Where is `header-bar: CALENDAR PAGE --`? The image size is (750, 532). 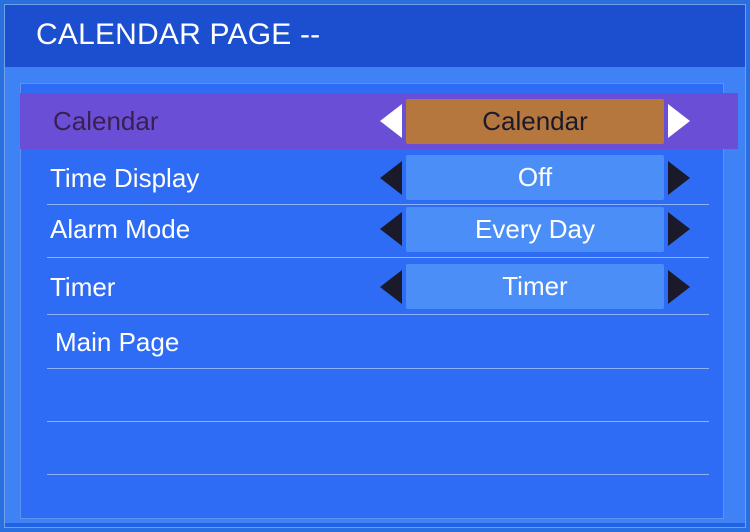
header-bar: CALENDAR PAGE -- is located at coordinates (375, 36).